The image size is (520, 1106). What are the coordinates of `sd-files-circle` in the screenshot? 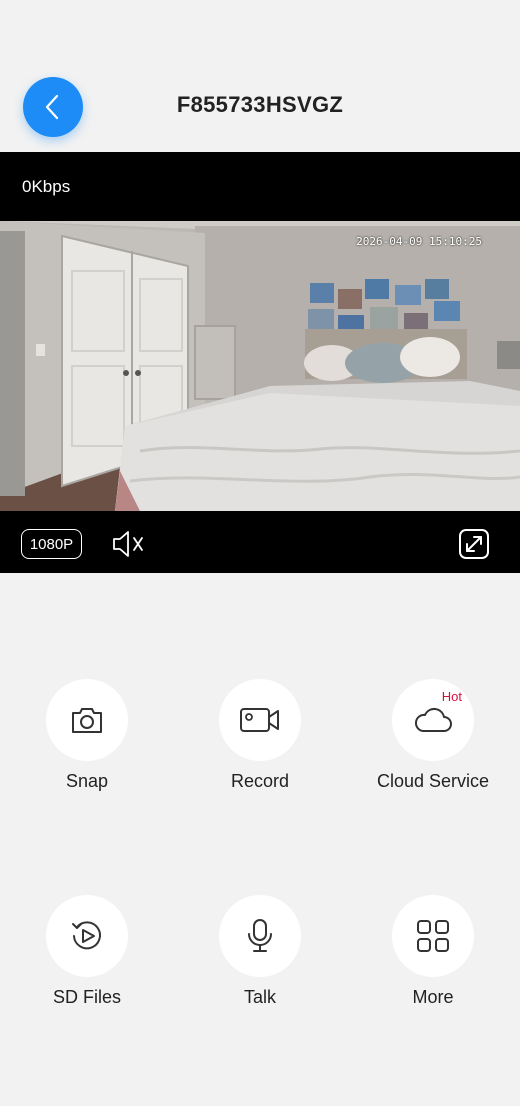 It's located at (87, 936).